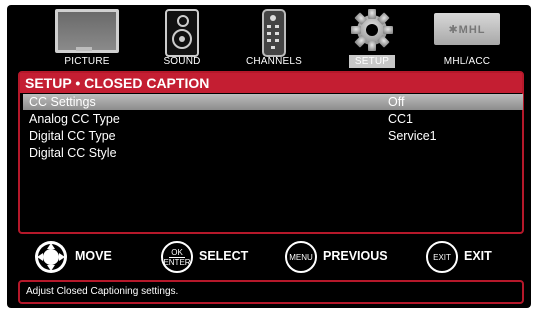 The height and width of the screenshot is (313, 538). I want to click on menu-row-cc-settings: CC Settings Off, so click(273, 102).